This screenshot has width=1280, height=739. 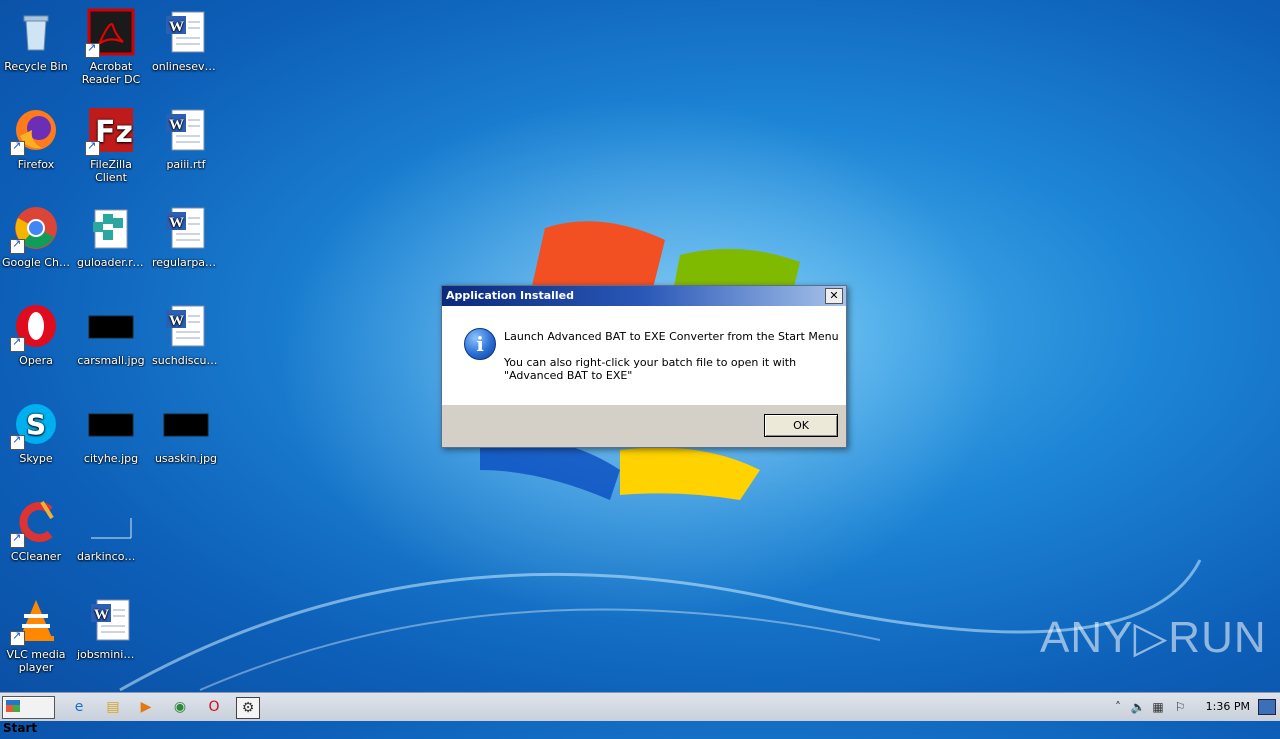 What do you see at coordinates (186, 164) in the screenshot?
I see `desktop-icon-label: paiii.rtf` at bounding box center [186, 164].